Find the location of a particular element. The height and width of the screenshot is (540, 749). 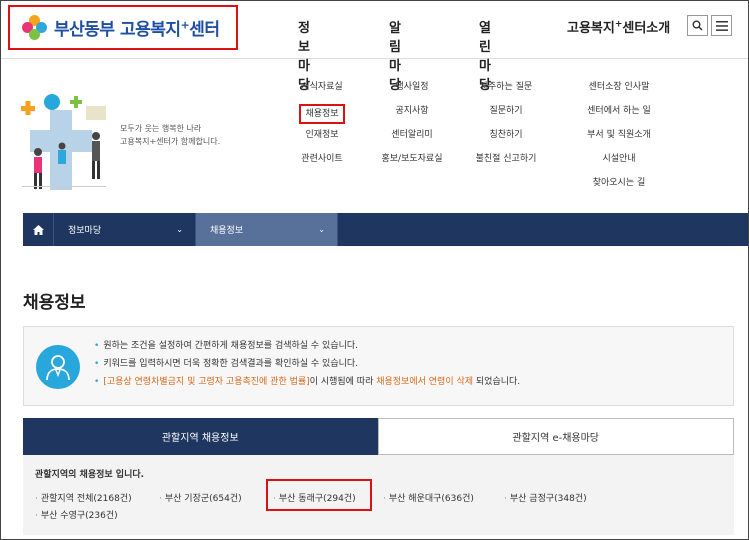

submenu-item-links: 관련사이트 is located at coordinates (322, 164).